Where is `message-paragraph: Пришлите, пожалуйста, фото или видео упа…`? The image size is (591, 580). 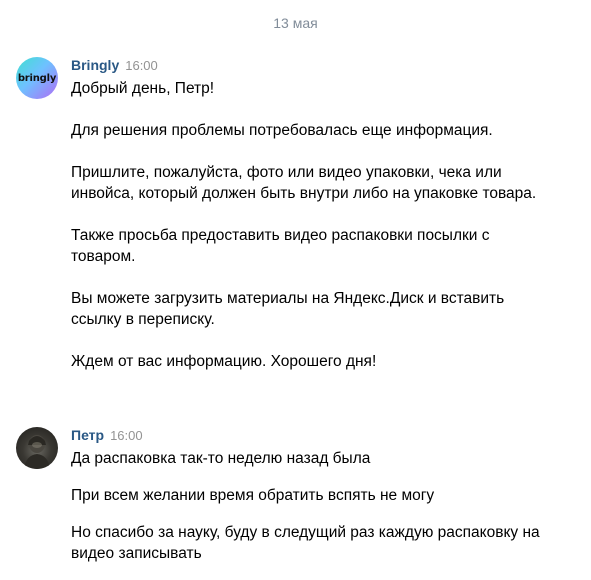 message-paragraph: Пришлите, пожалуйста, фото или видео упа… is located at coordinates (304, 183).